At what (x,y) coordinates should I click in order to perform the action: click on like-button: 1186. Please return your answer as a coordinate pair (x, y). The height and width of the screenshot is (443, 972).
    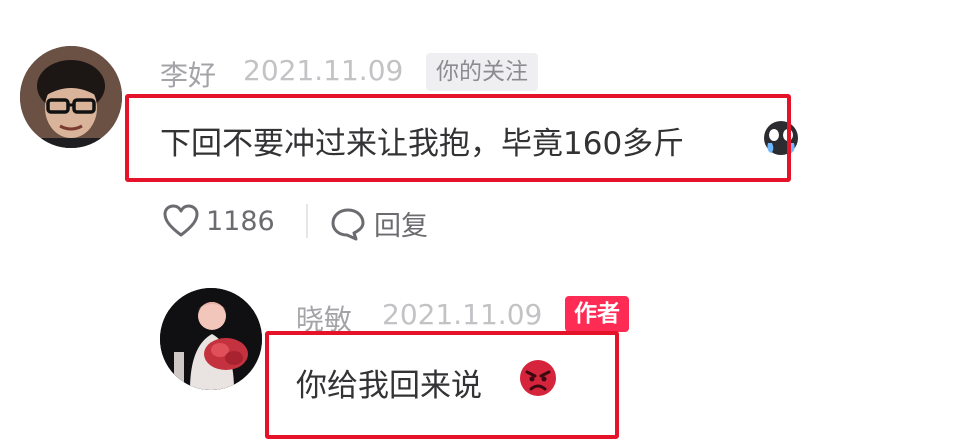
    Looking at the image, I should click on (218, 221).